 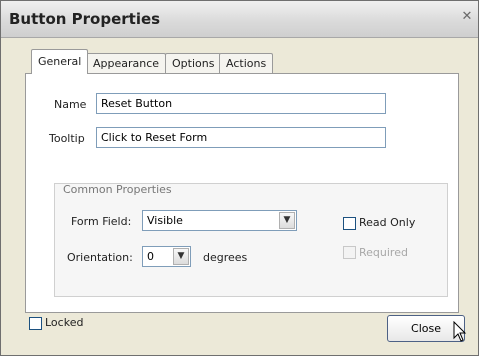 I want to click on required-checkbox, so click(x=349, y=252).